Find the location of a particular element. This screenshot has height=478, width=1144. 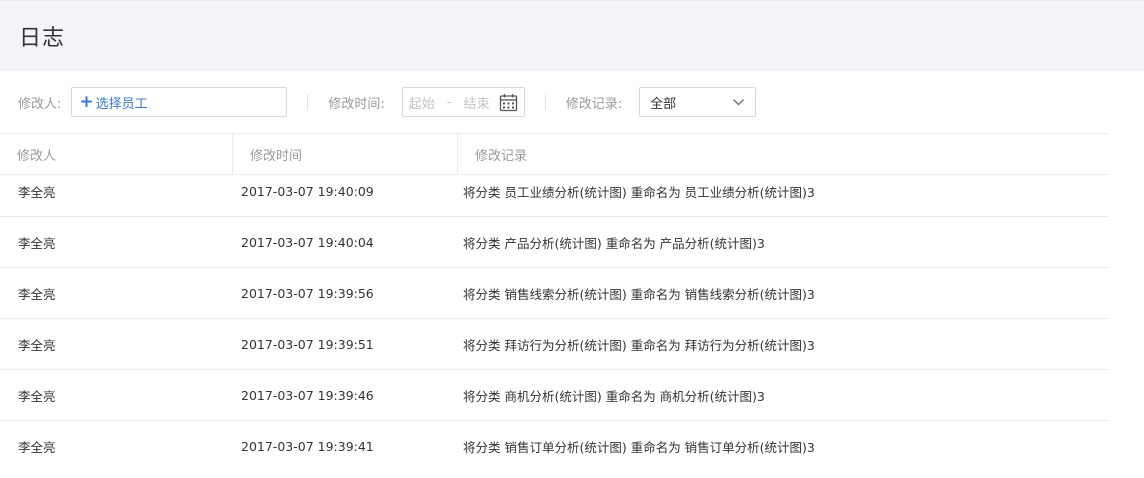

row-record: 将分类 员工业绩分析(统计图) 重命名为 员工业绩分析(统计图)3 is located at coordinates (639, 192).